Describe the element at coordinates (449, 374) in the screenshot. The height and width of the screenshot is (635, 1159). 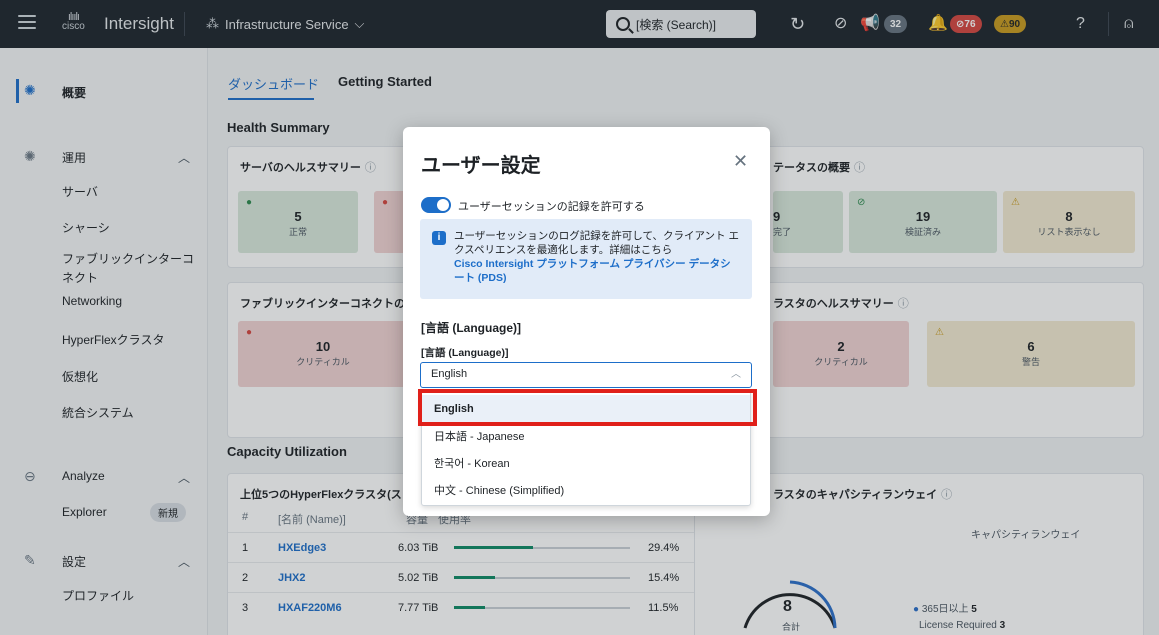
I see `selected-value: English` at that location.